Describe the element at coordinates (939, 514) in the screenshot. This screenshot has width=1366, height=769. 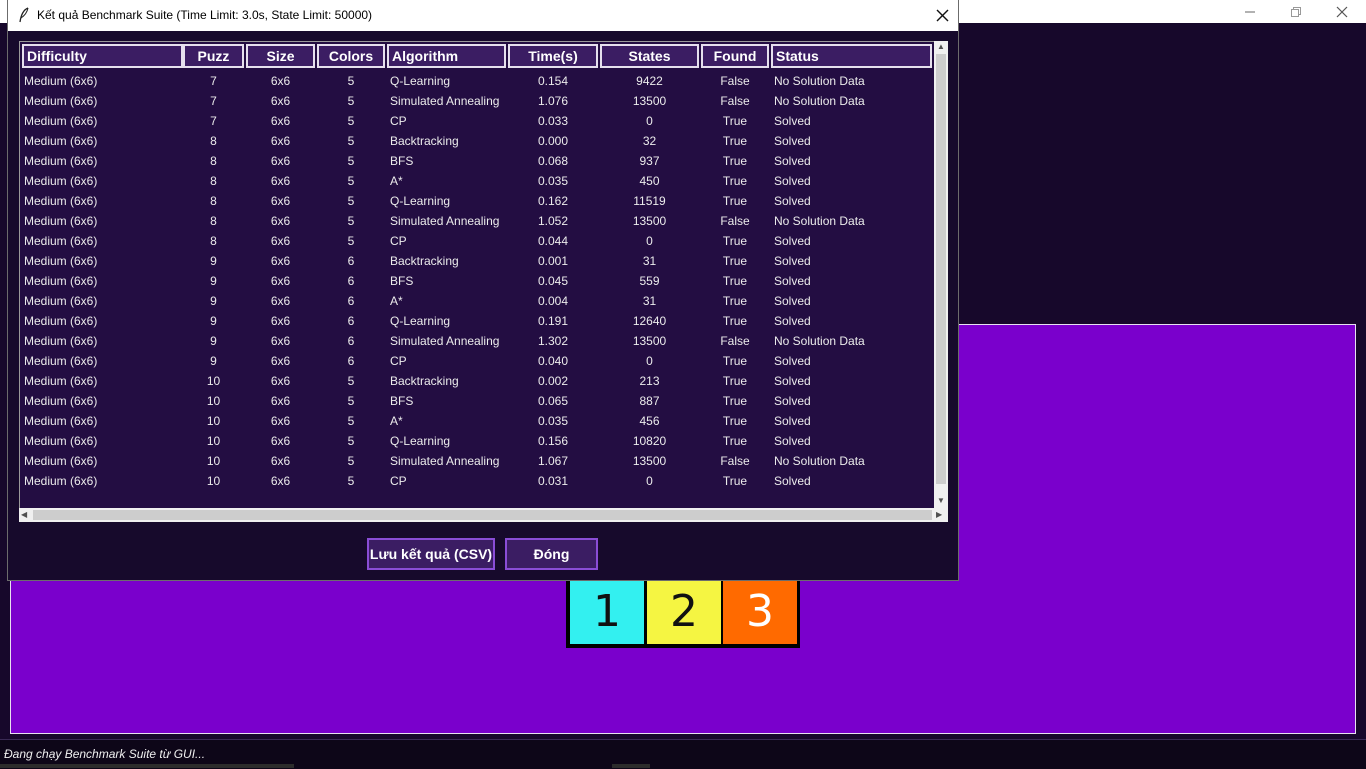
I see `scroll-right-icon: ▶` at that location.